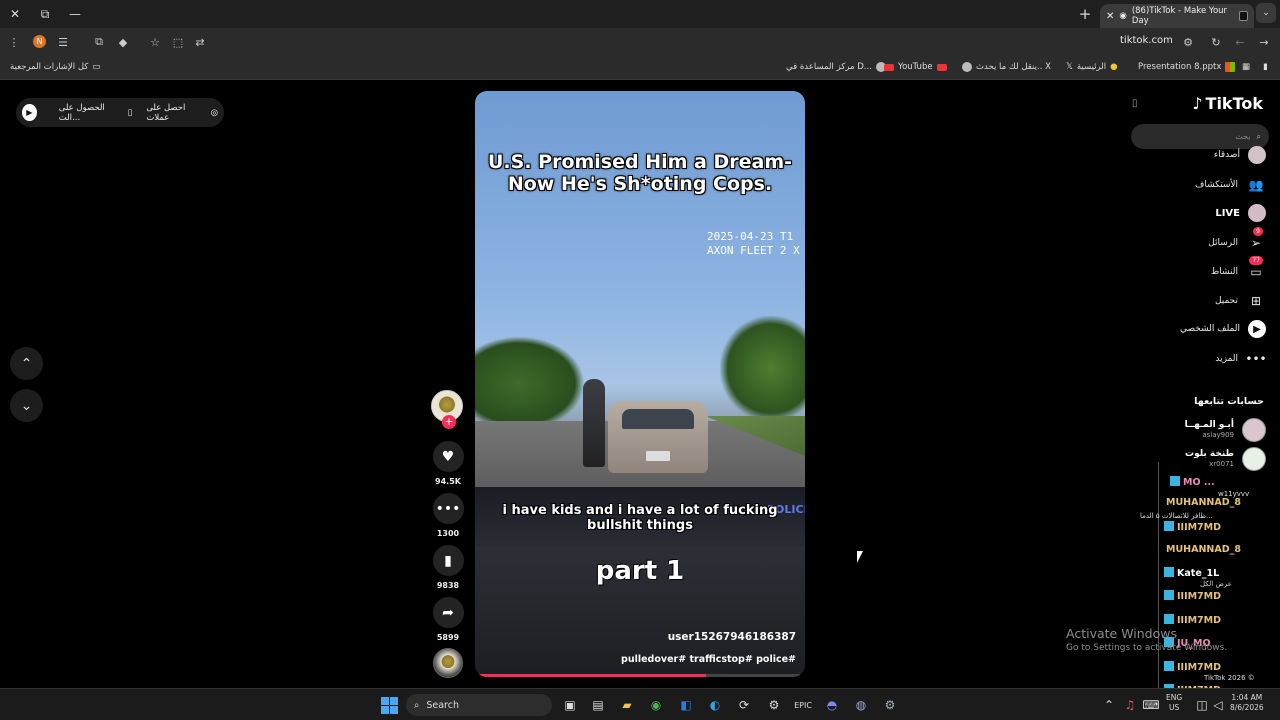 This screenshot has width=1280, height=720. What do you see at coordinates (174, 113) in the screenshot?
I see `get-coins-label: احصل على عملات` at bounding box center [174, 113].